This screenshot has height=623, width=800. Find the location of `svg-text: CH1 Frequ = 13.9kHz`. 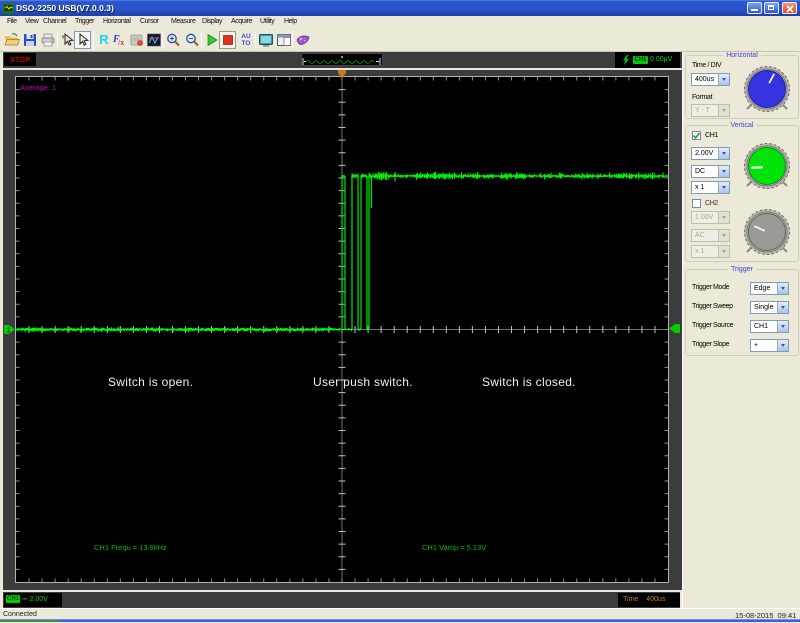

svg-text: CH1 Frequ = 13.9kHz is located at coordinates (130, 547).